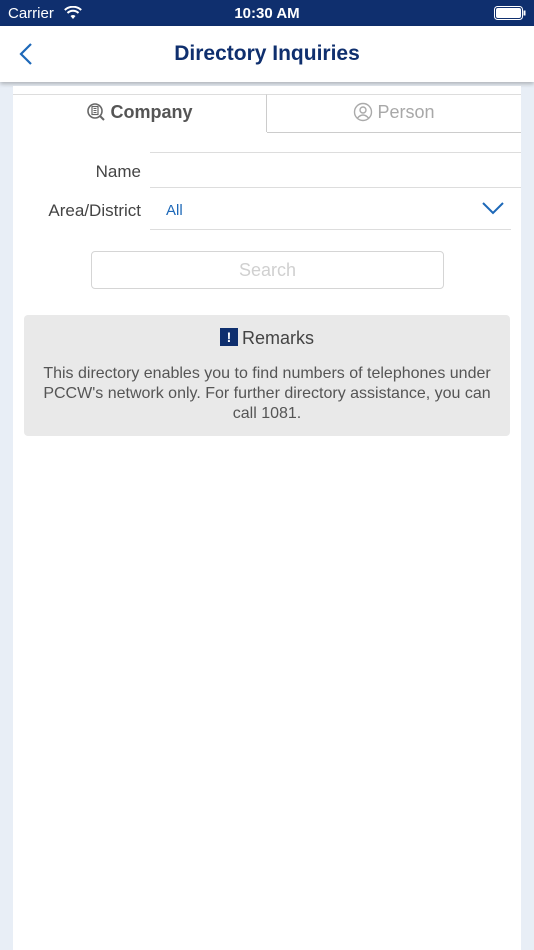 The image size is (534, 950). What do you see at coordinates (73, 12) in the screenshot?
I see `wifi-icon` at bounding box center [73, 12].